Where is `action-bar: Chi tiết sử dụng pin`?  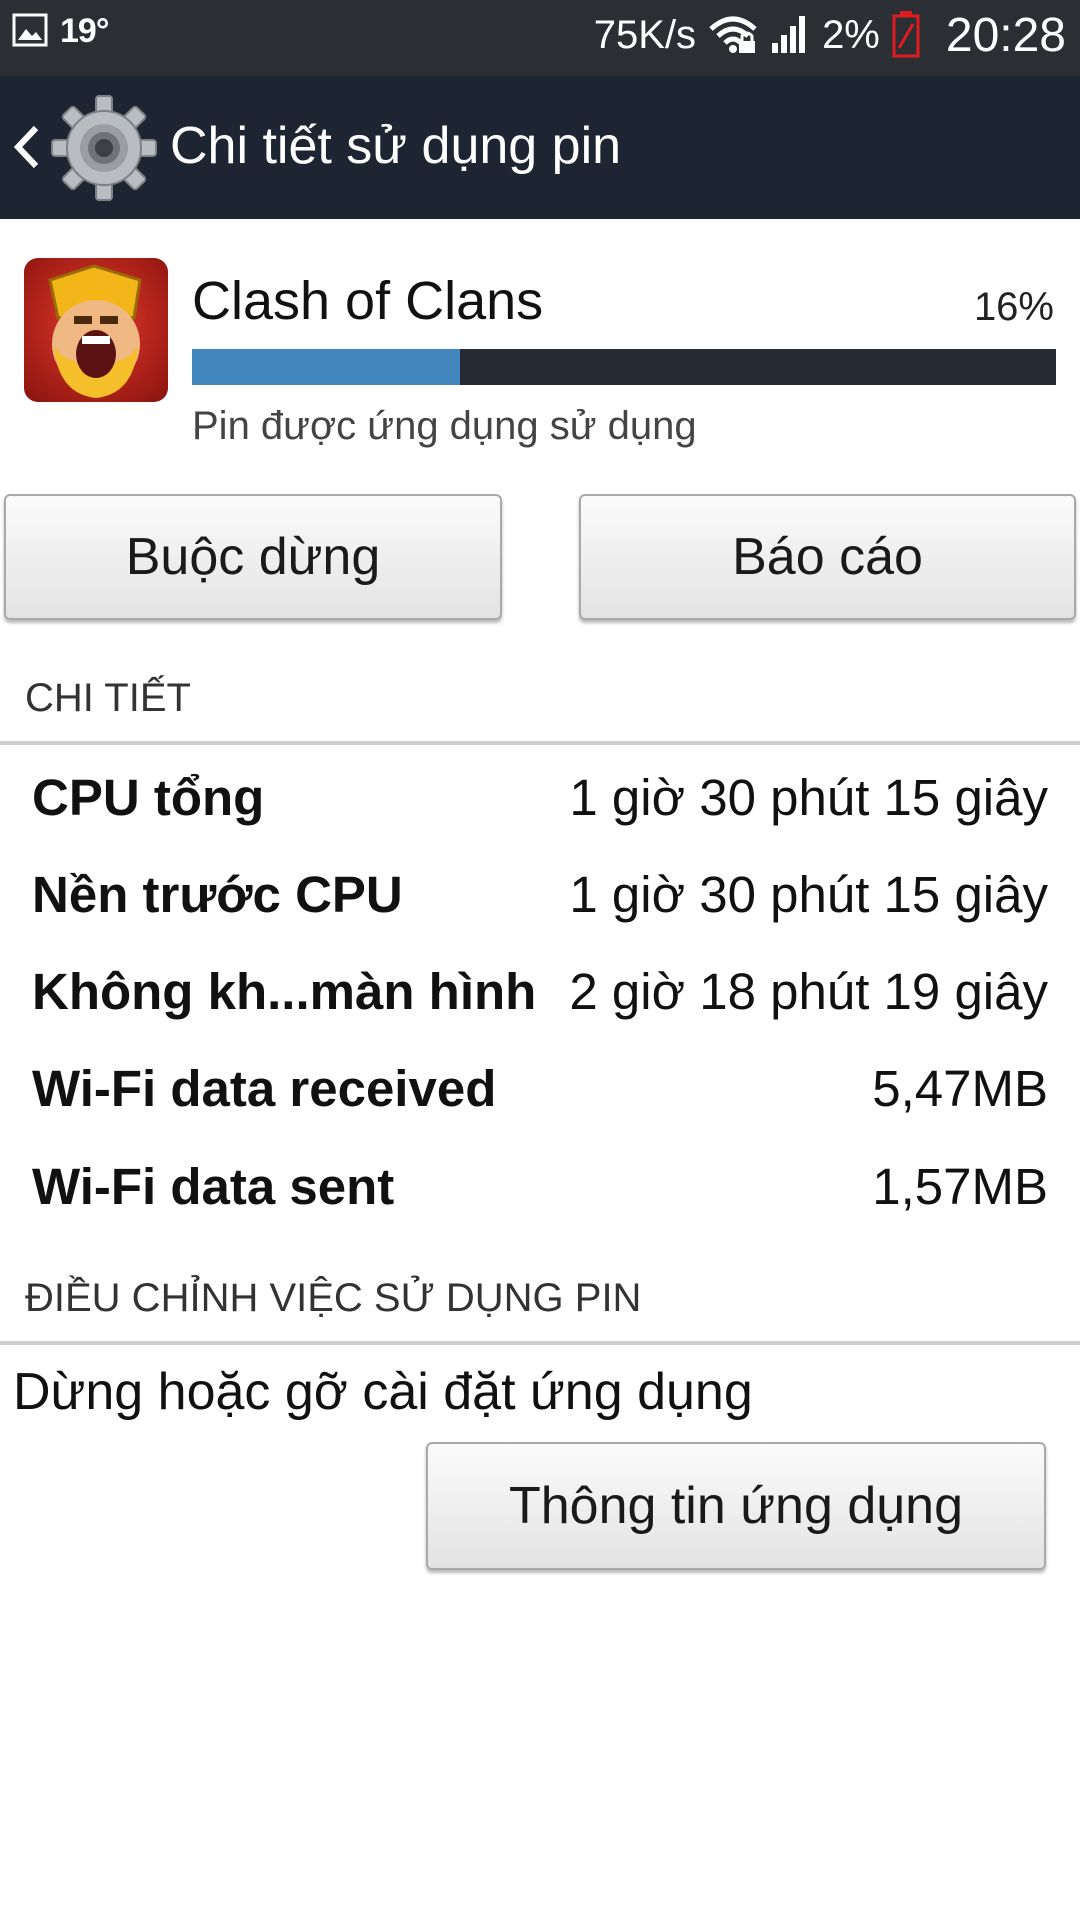 action-bar: Chi tiết sử dụng pin is located at coordinates (540, 147).